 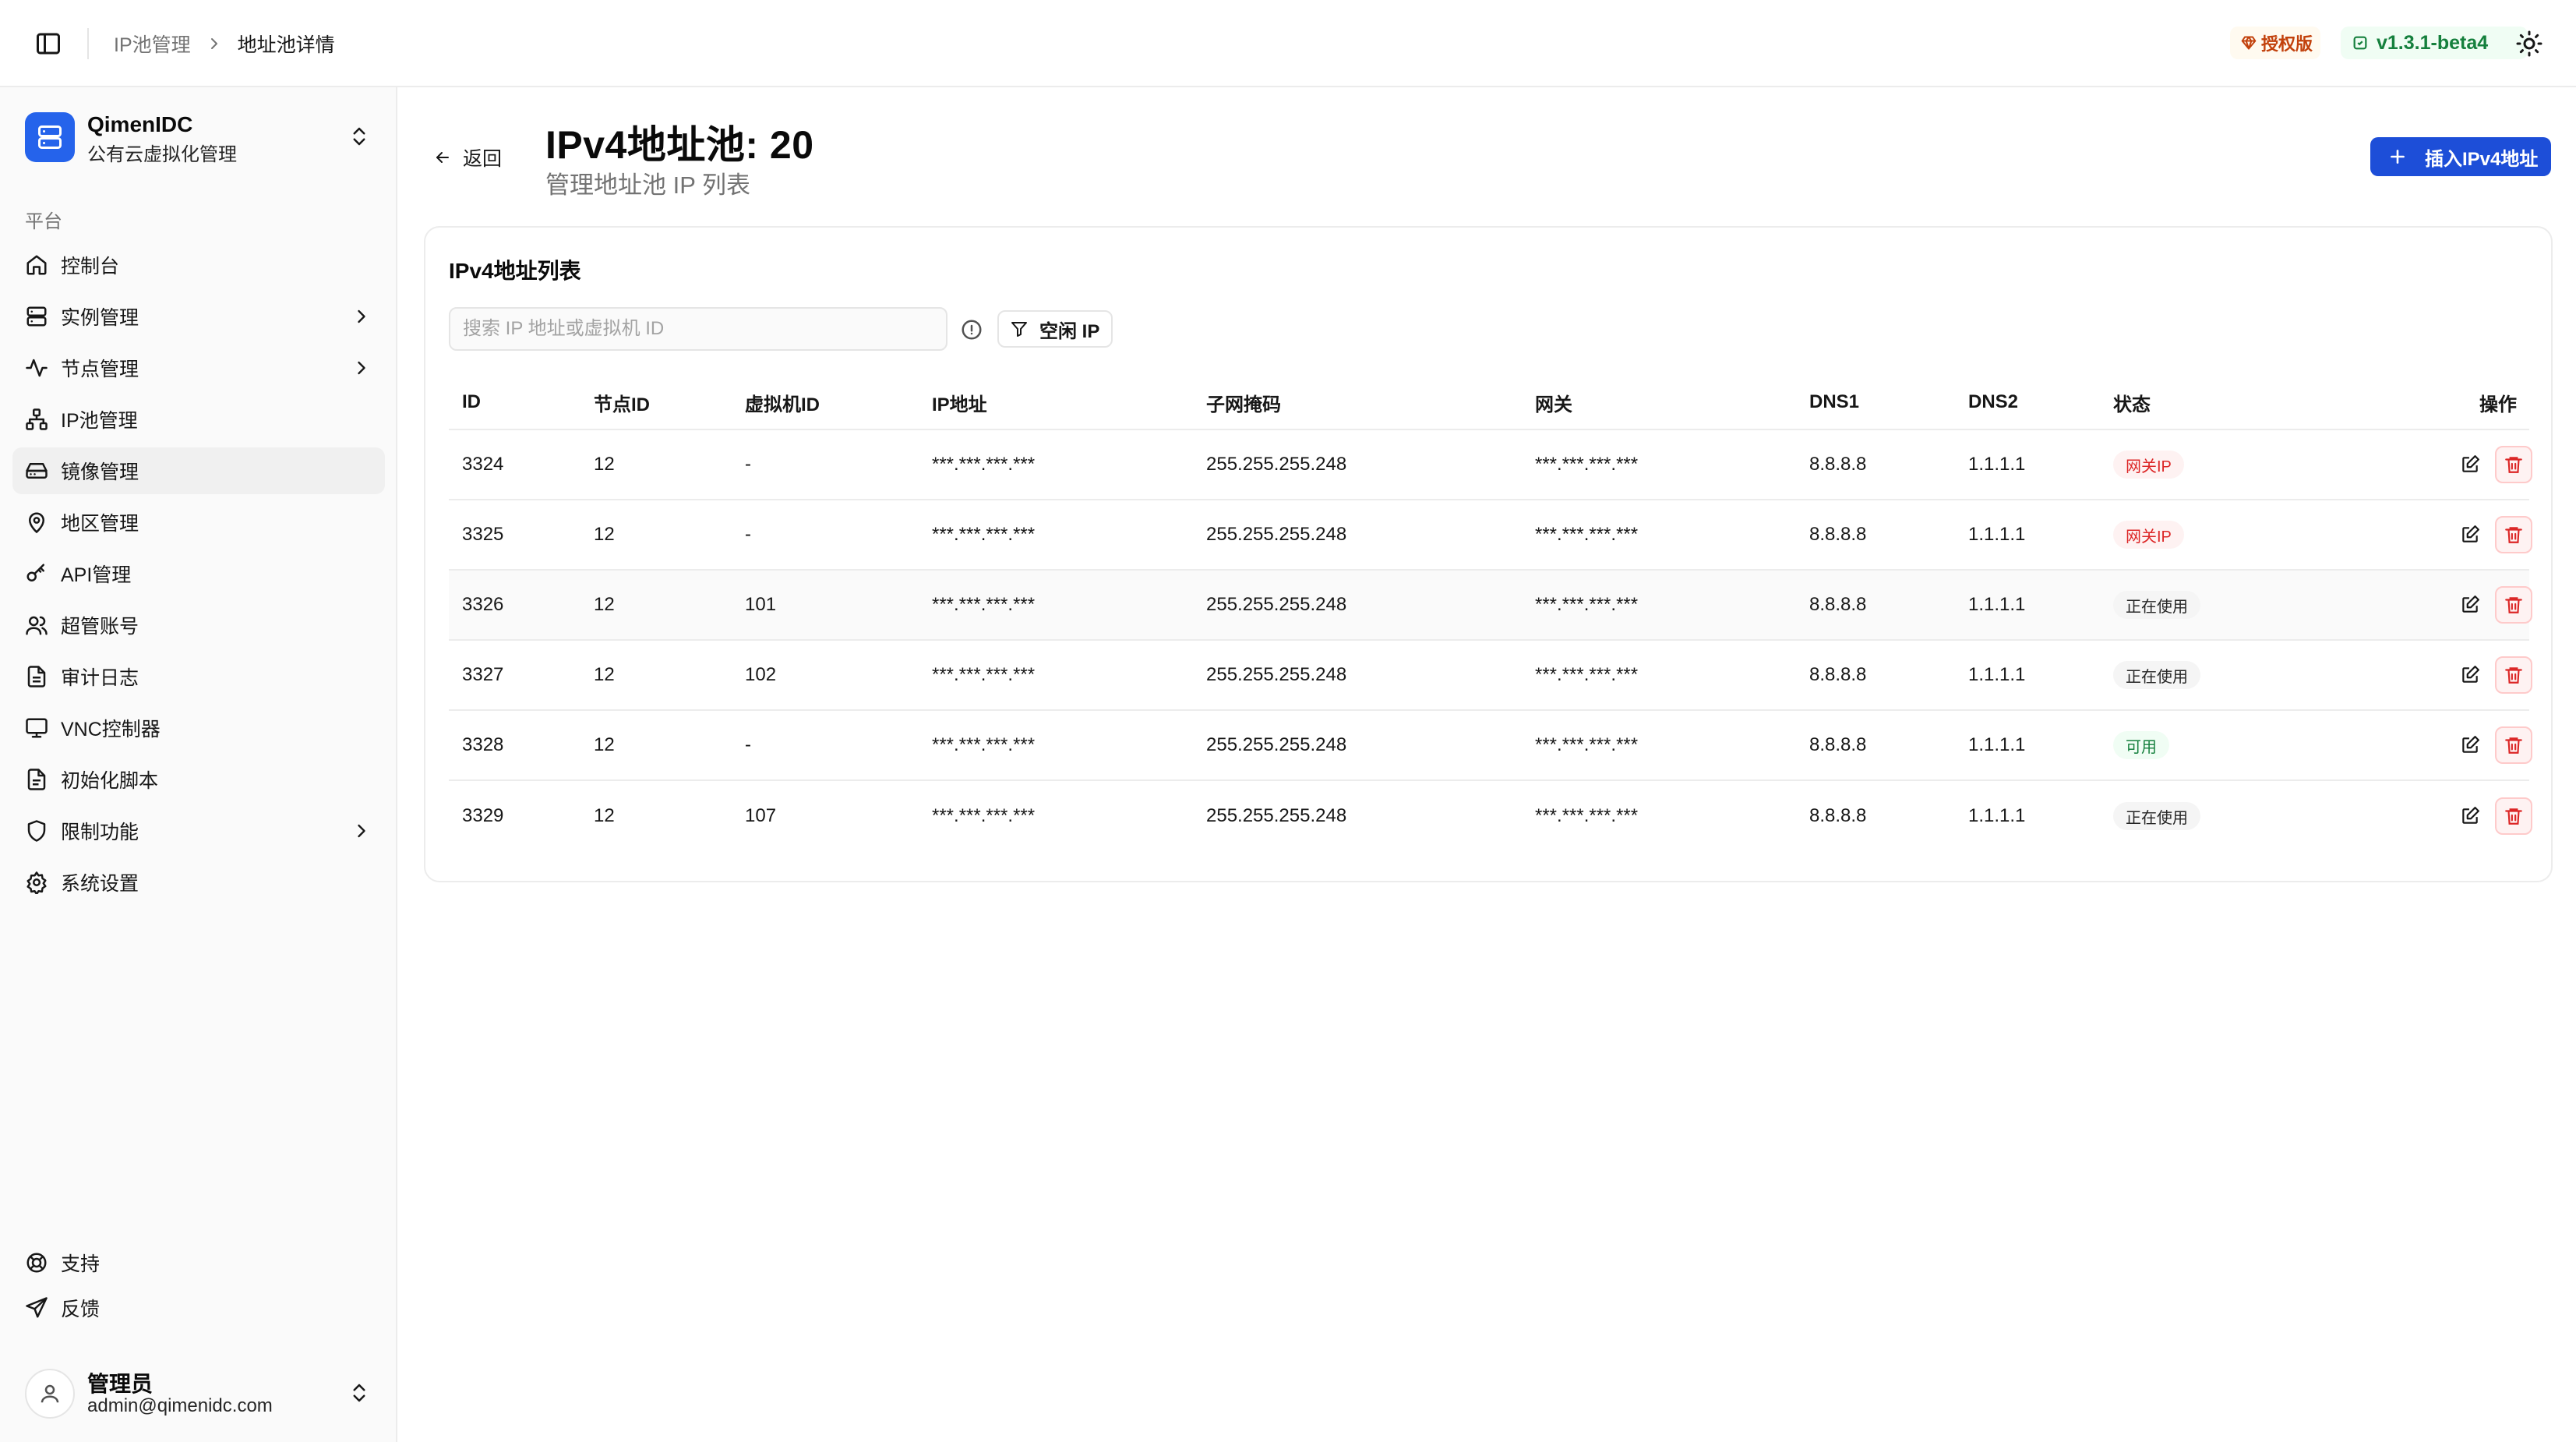 I want to click on sidebar-toggle-icon, so click(x=48, y=44).